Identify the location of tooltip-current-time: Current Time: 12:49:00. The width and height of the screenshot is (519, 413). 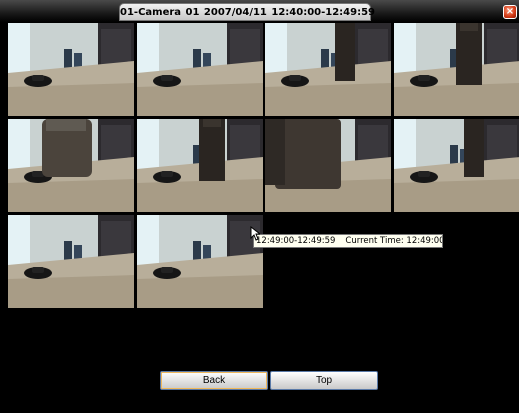
(394, 241).